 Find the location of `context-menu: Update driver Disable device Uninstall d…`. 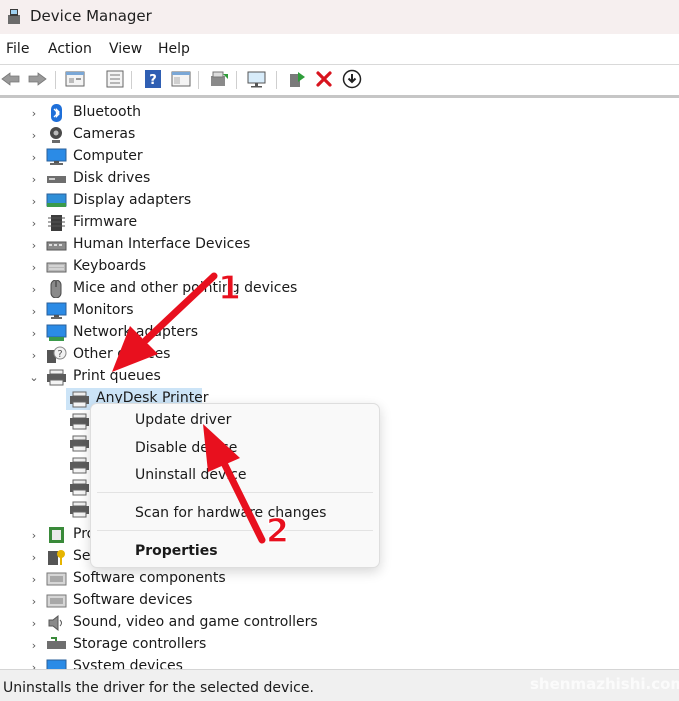

context-menu: Update driver Disable device Uninstall d… is located at coordinates (235, 485).